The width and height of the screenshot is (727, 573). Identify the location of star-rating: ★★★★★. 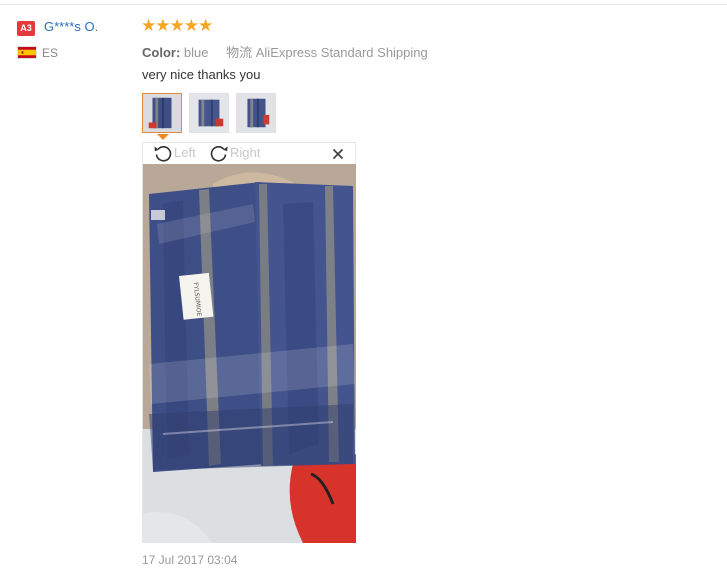
(177, 25).